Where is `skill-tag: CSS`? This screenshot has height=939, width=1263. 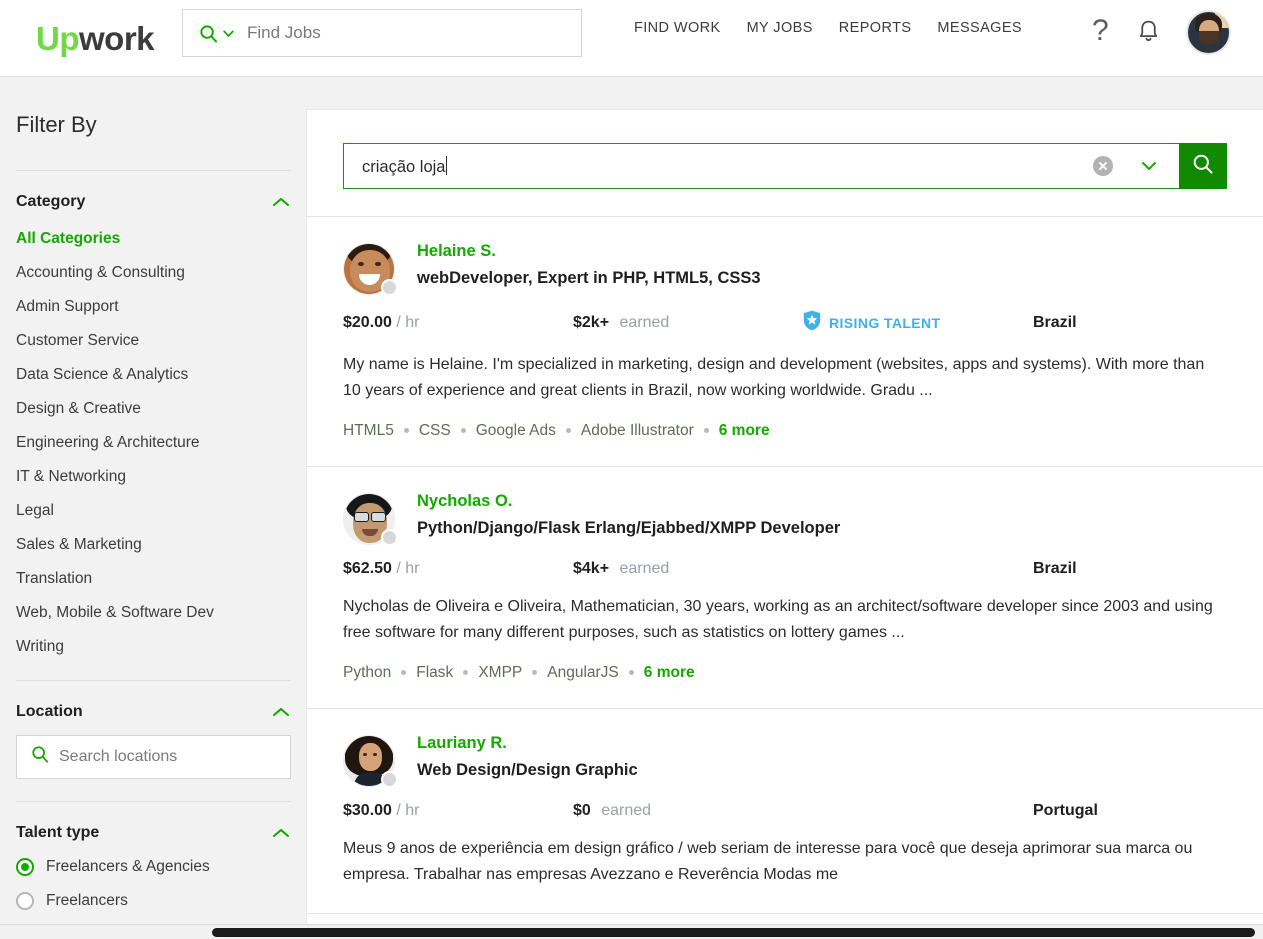
skill-tag: CSS is located at coordinates (435, 431).